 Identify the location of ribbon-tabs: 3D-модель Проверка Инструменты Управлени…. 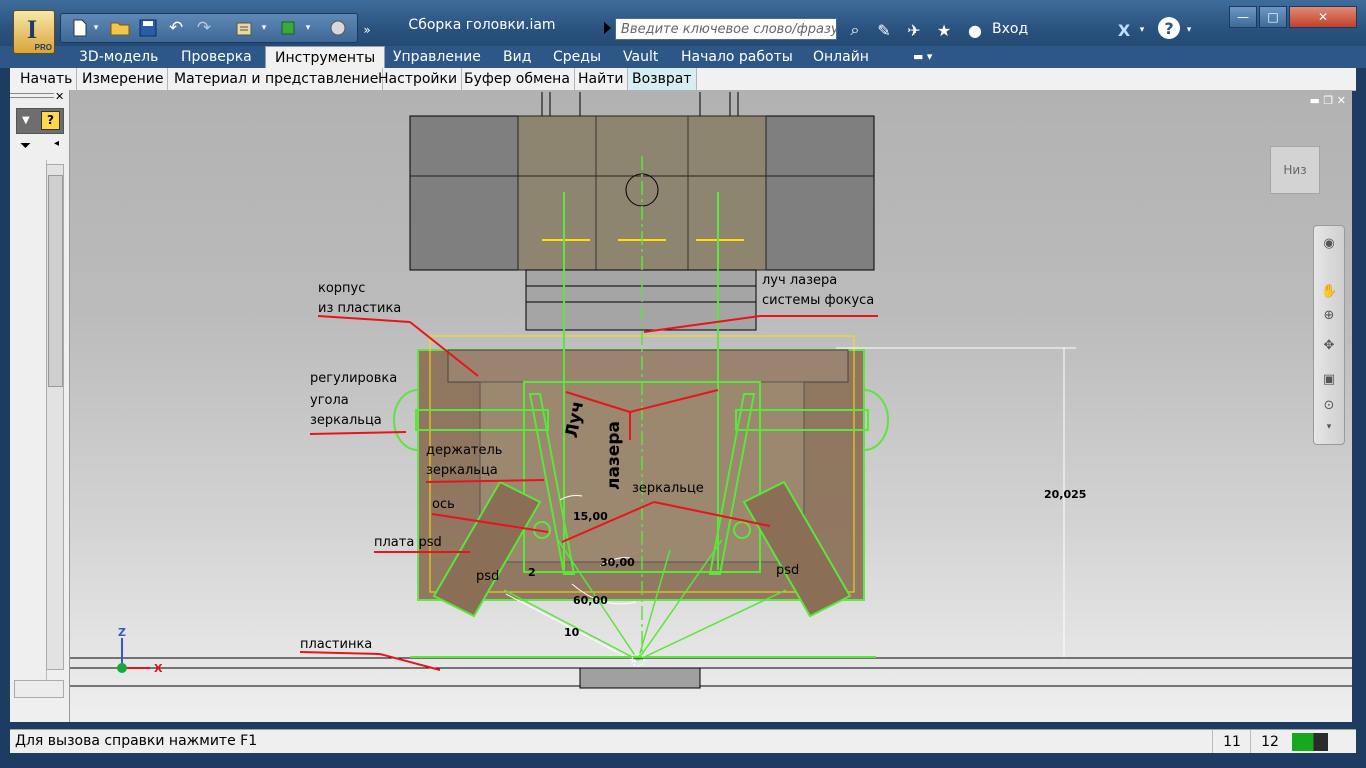
(683, 57).